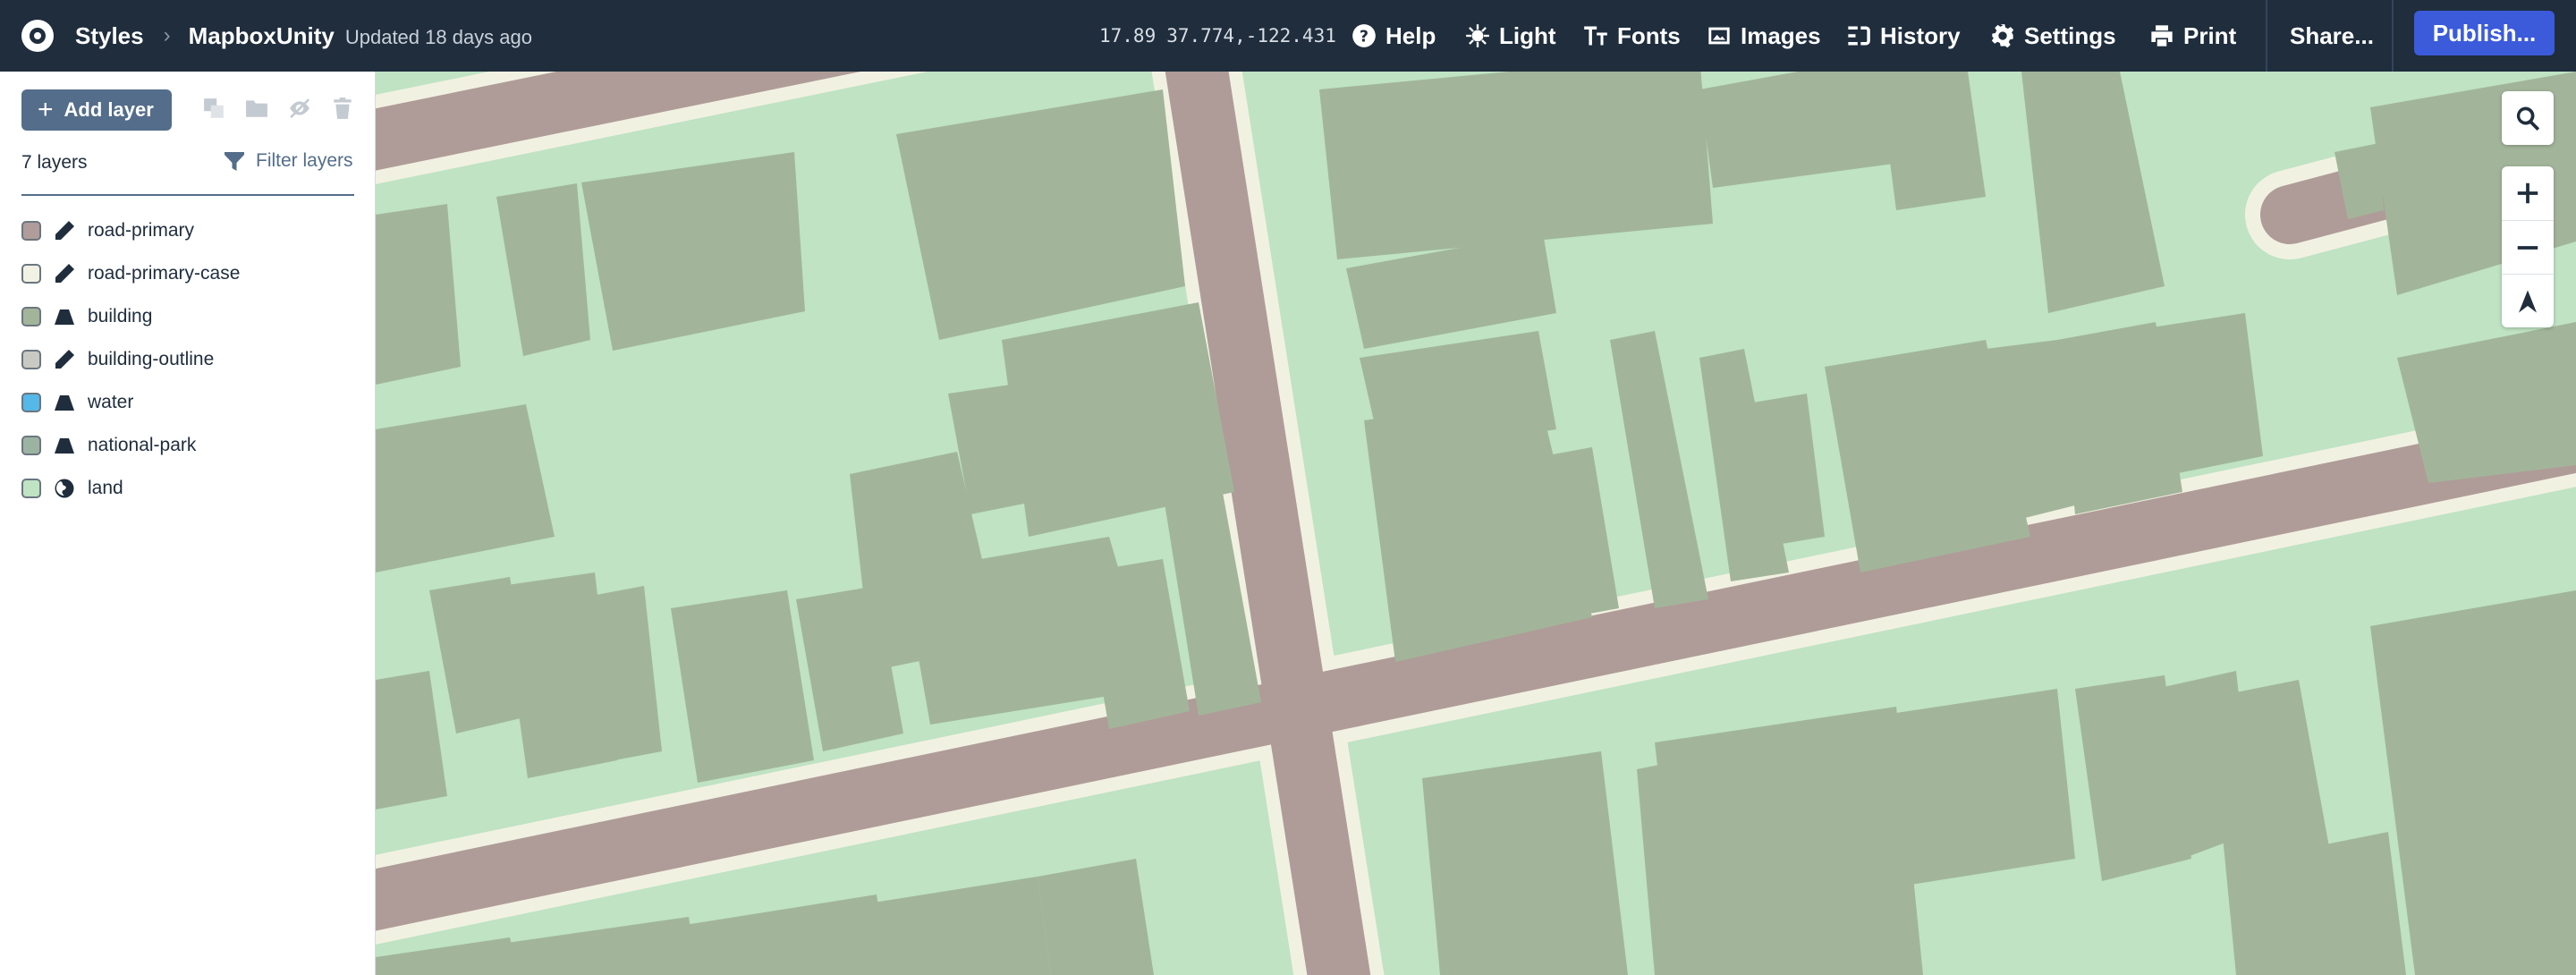 The height and width of the screenshot is (975, 2576). What do you see at coordinates (299, 108) in the screenshot?
I see `hide-layer-icon` at bounding box center [299, 108].